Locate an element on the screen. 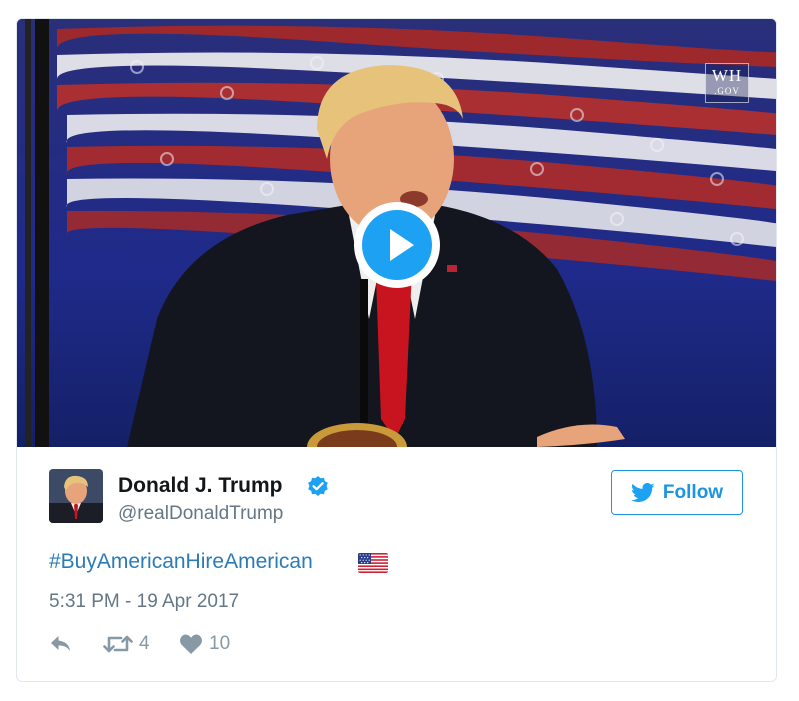  us-flag-emoji is located at coordinates (373, 563).